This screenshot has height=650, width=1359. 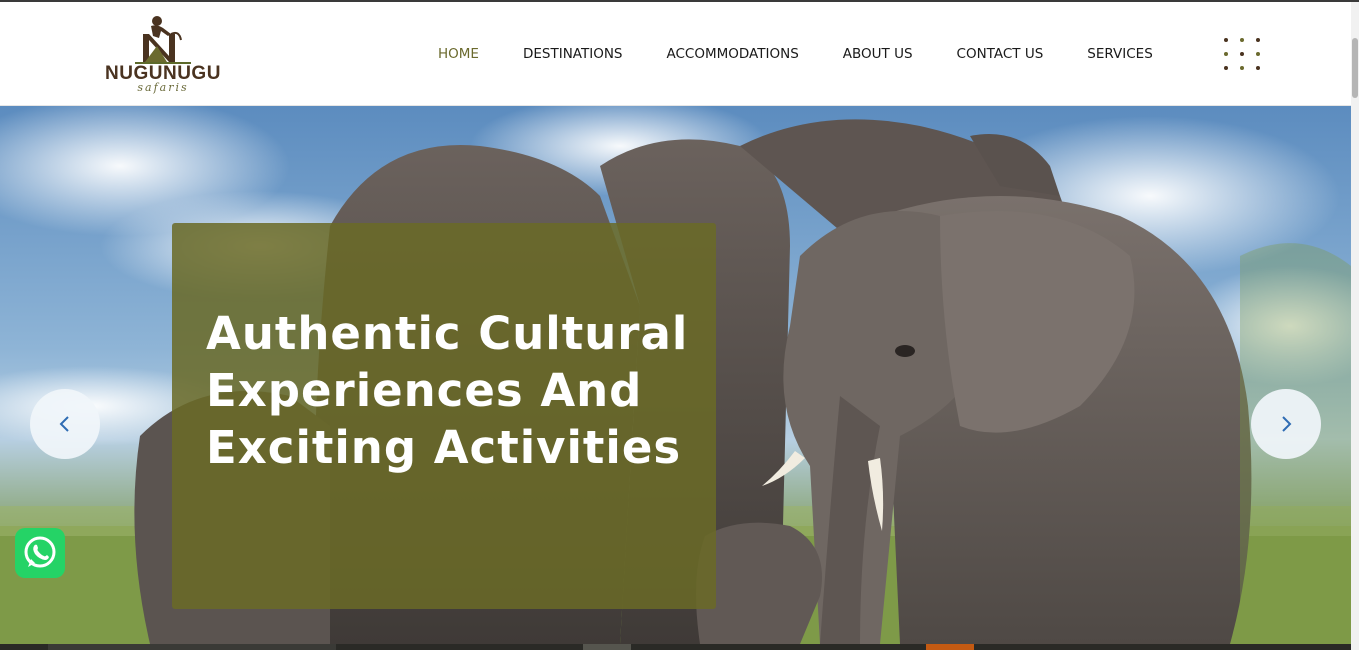 I want to click on chevron-right-icon, so click(x=1287, y=424).